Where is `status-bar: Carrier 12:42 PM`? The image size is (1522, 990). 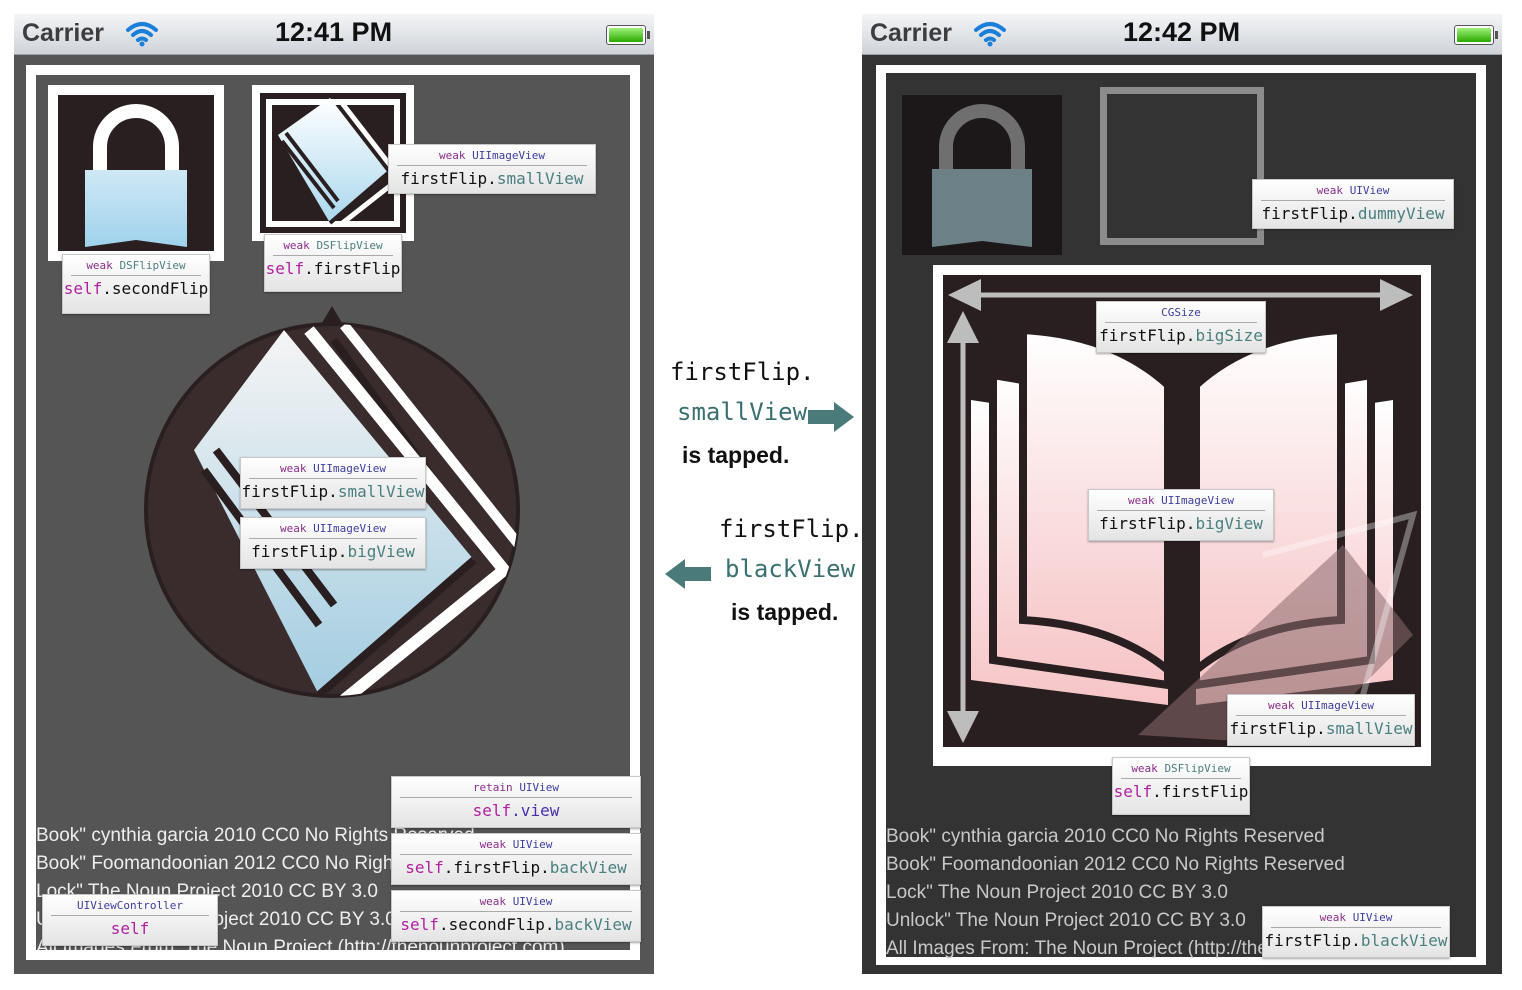 status-bar: Carrier 12:42 PM is located at coordinates (1182, 34).